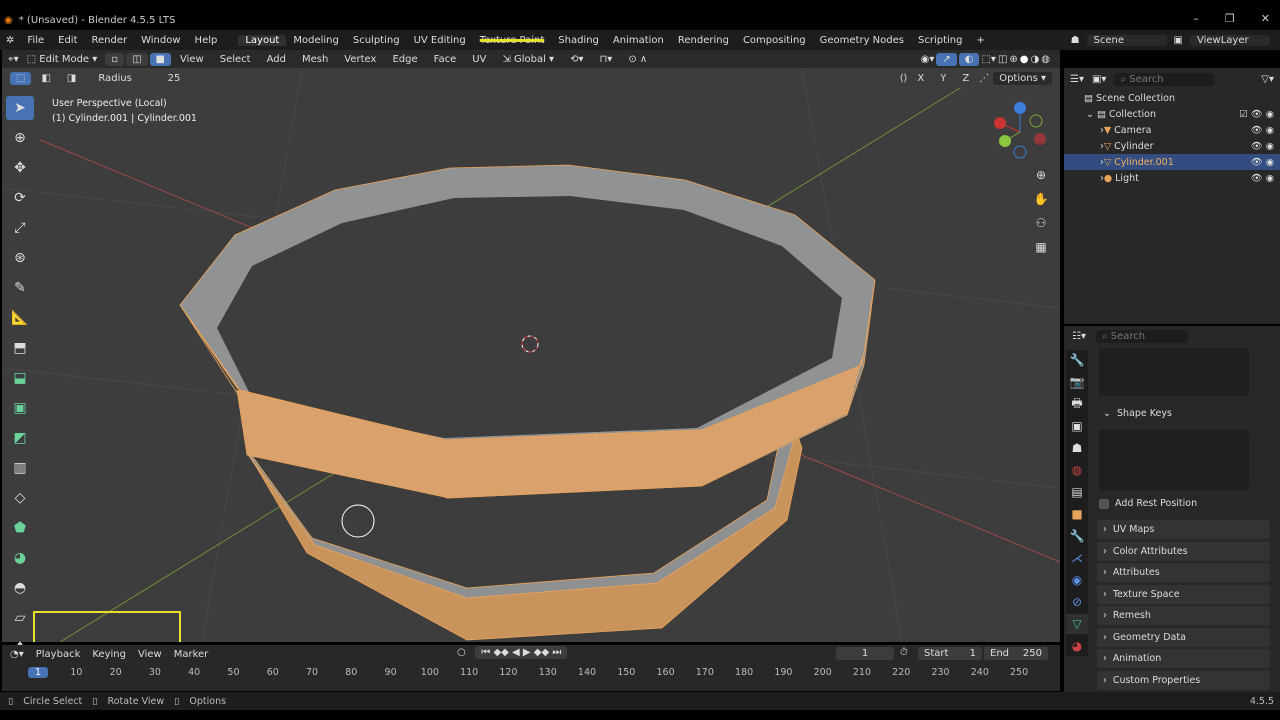  Describe the element at coordinates (1077, 624) in the screenshot. I see `data-tab-icon: ▽` at that location.